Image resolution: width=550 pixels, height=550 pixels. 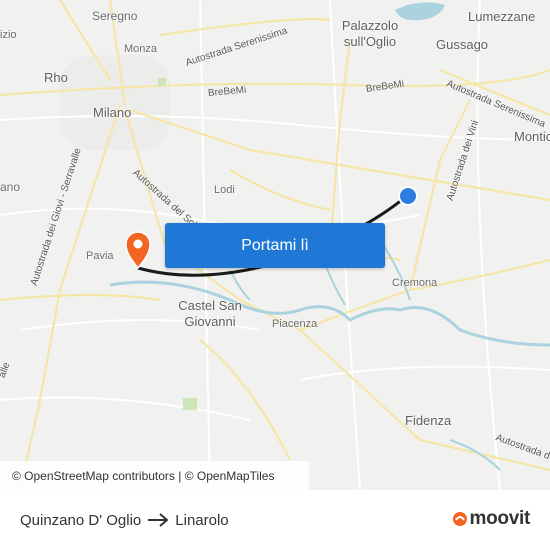 I want to click on place-ano: ano, so click(x=10, y=187).